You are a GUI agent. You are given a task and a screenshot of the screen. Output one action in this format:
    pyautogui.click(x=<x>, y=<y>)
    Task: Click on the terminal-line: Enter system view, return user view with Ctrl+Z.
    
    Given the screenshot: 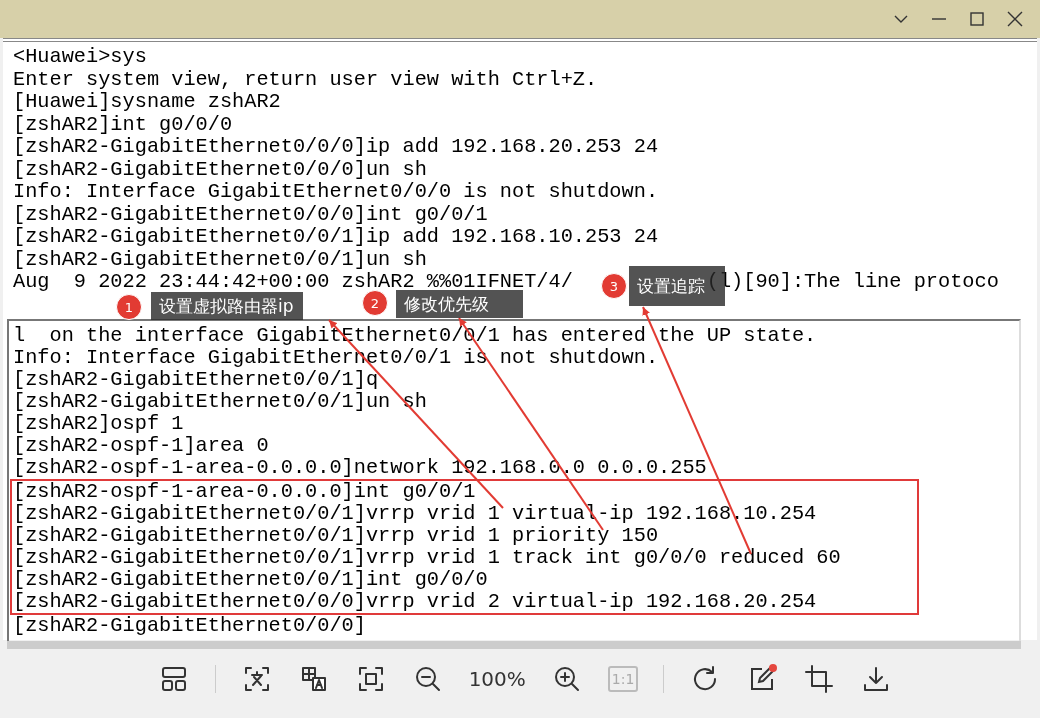 What is the action you would take?
    pyautogui.click(x=306, y=79)
    